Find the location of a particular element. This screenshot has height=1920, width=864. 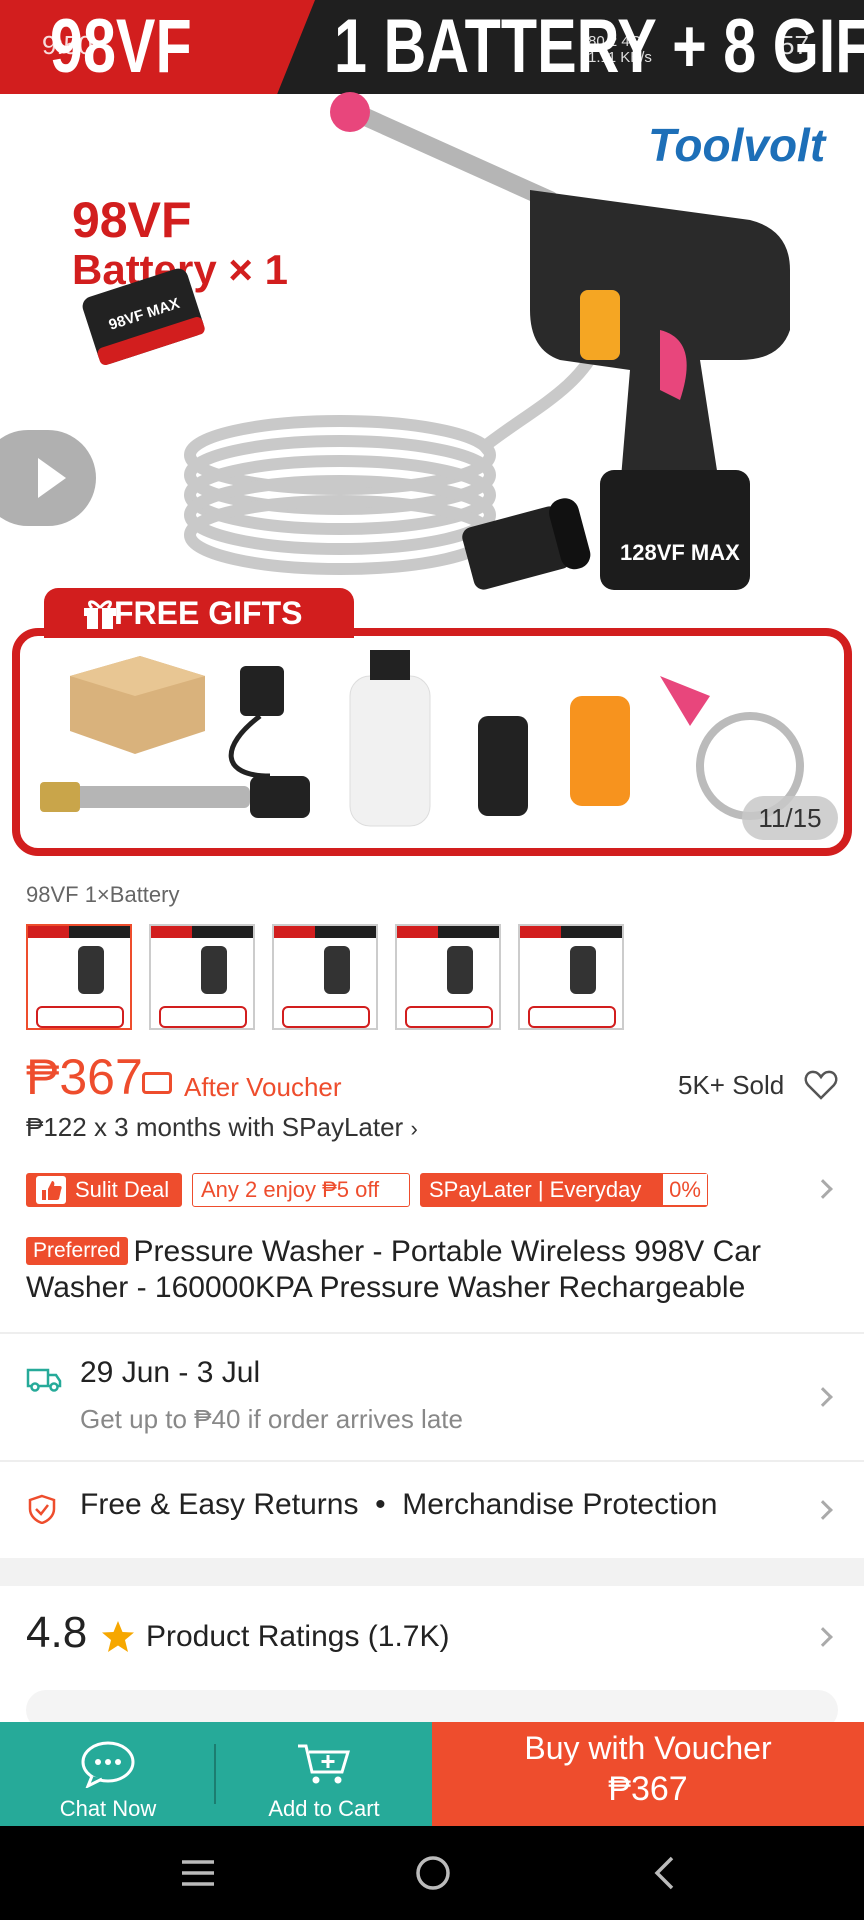

after-voucher-label: After Voucher is located at coordinates (263, 1087).